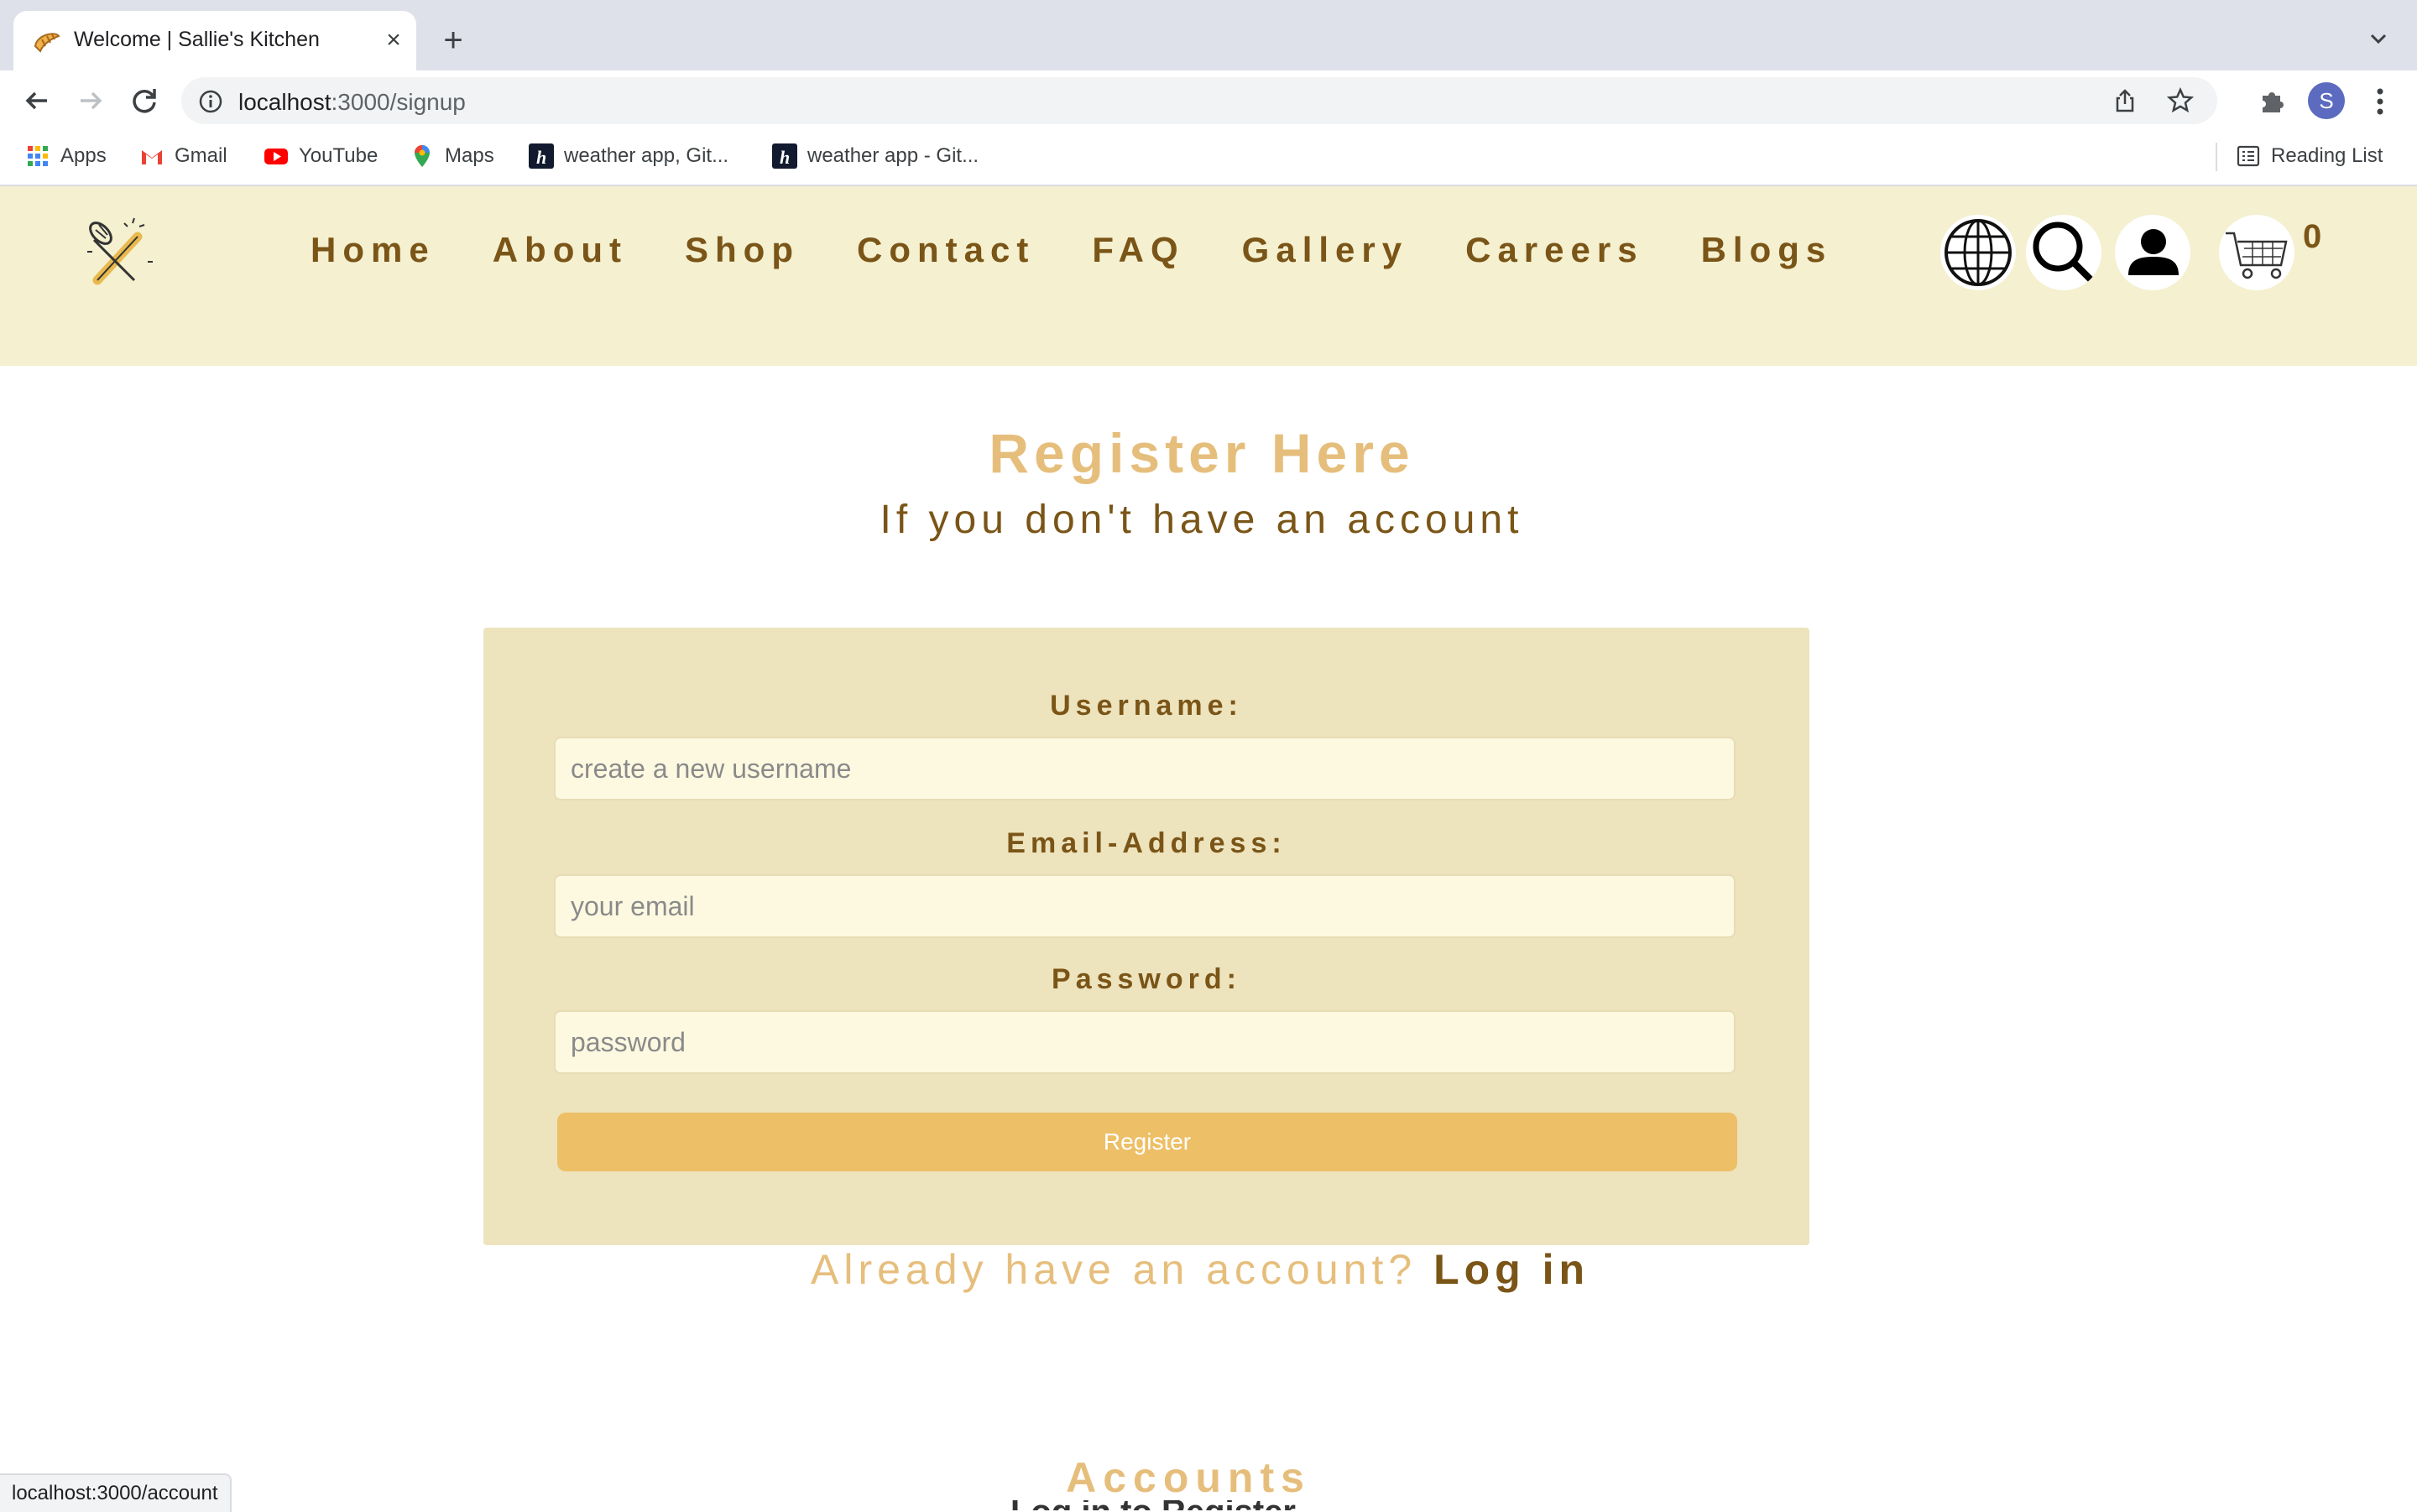 The height and width of the screenshot is (1512, 2417). I want to click on bookmark-label: Maps, so click(469, 156).